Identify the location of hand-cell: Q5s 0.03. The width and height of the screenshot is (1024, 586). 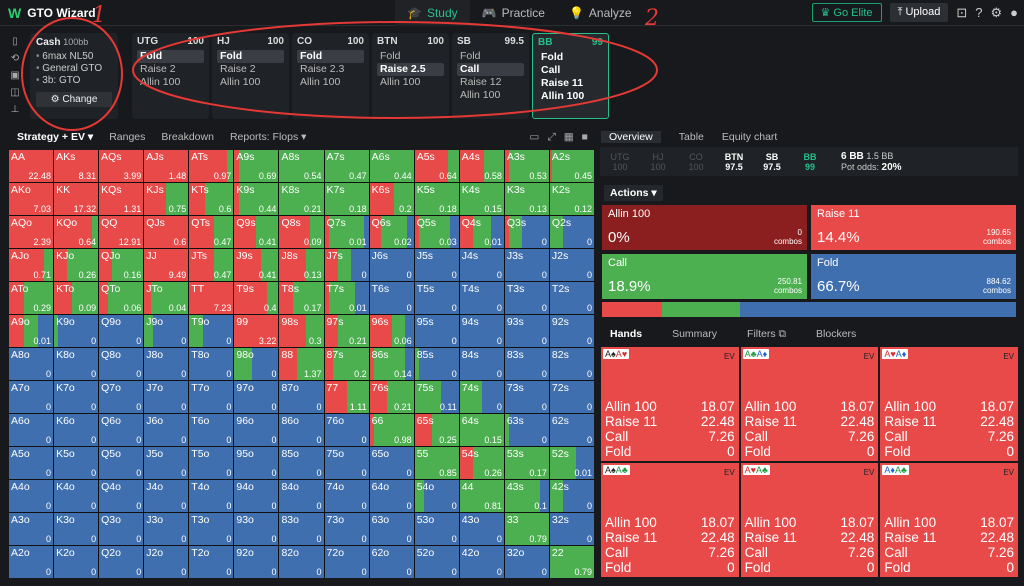
(436, 232).